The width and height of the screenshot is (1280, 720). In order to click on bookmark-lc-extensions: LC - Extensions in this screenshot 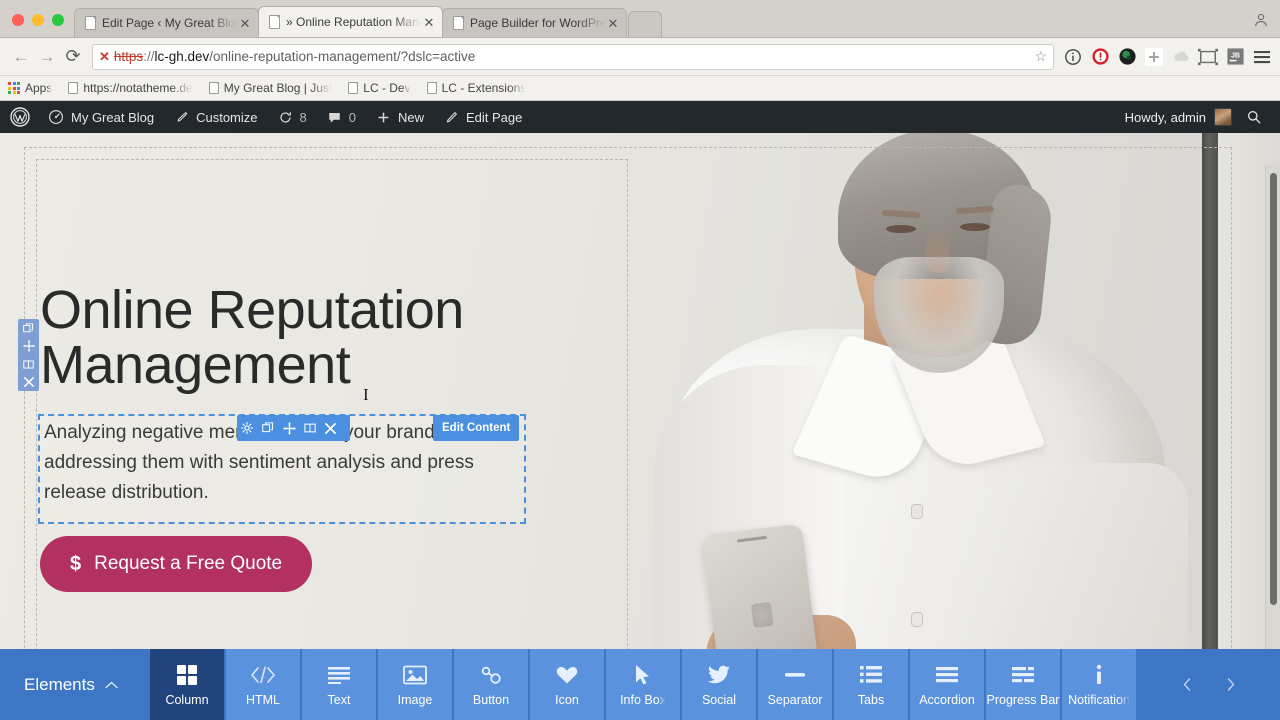, I will do `click(476, 88)`.